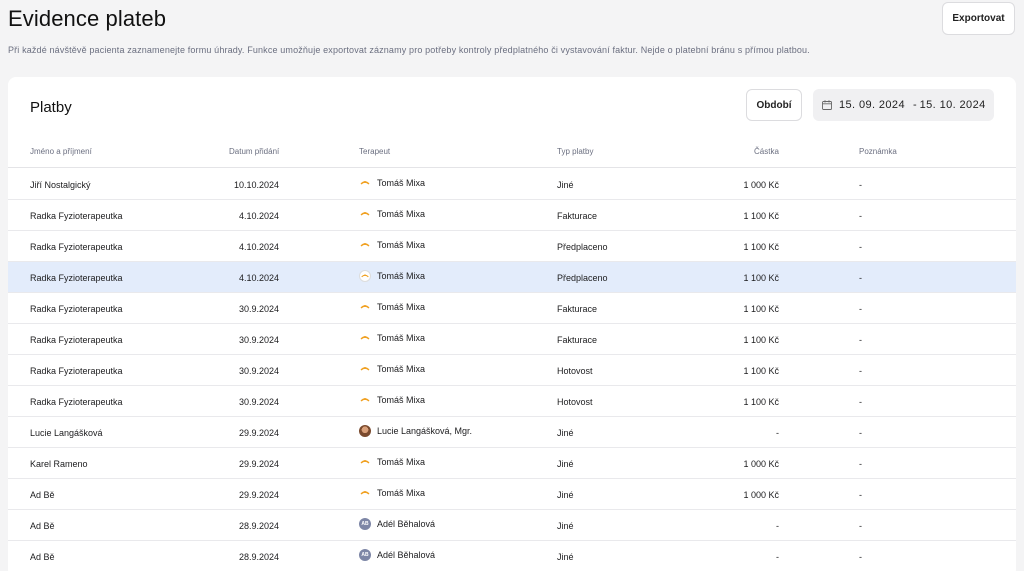  I want to click on table-row: Ad Bě 29.9.2024 Tomáš Mixa Jiné 1 000 Kč -, so click(512, 494).